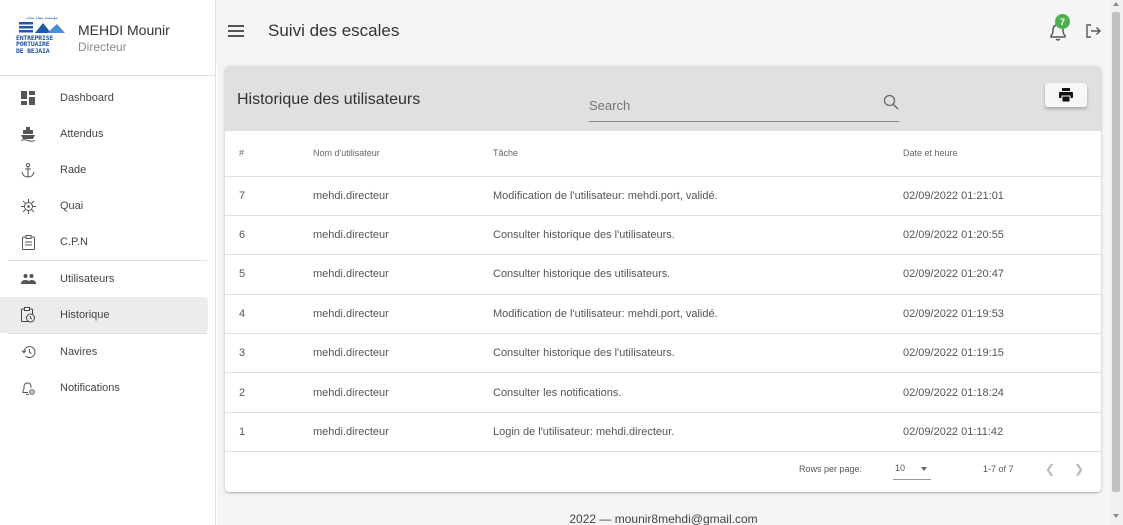  Describe the element at coordinates (912, 470) in the screenshot. I see `rows-per-page-select: 10` at that location.